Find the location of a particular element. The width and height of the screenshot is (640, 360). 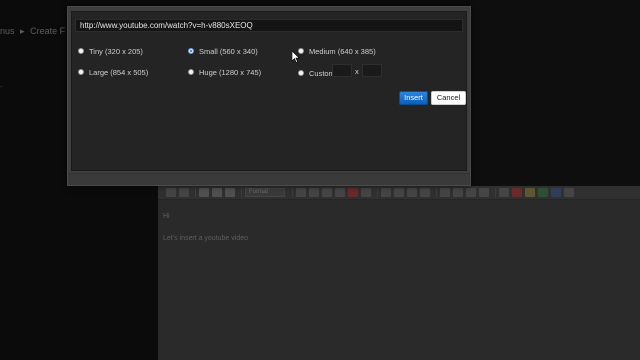

italic-icon is located at coordinates (217, 192).